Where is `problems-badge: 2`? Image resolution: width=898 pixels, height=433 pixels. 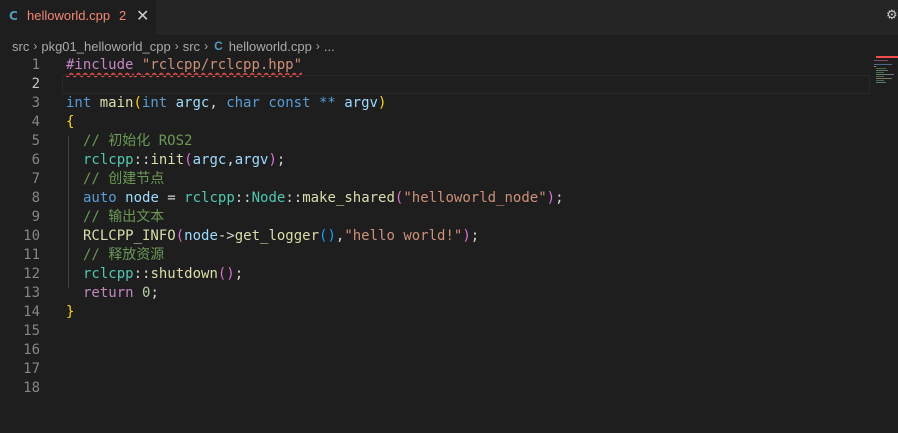 problems-badge: 2 is located at coordinates (123, 15).